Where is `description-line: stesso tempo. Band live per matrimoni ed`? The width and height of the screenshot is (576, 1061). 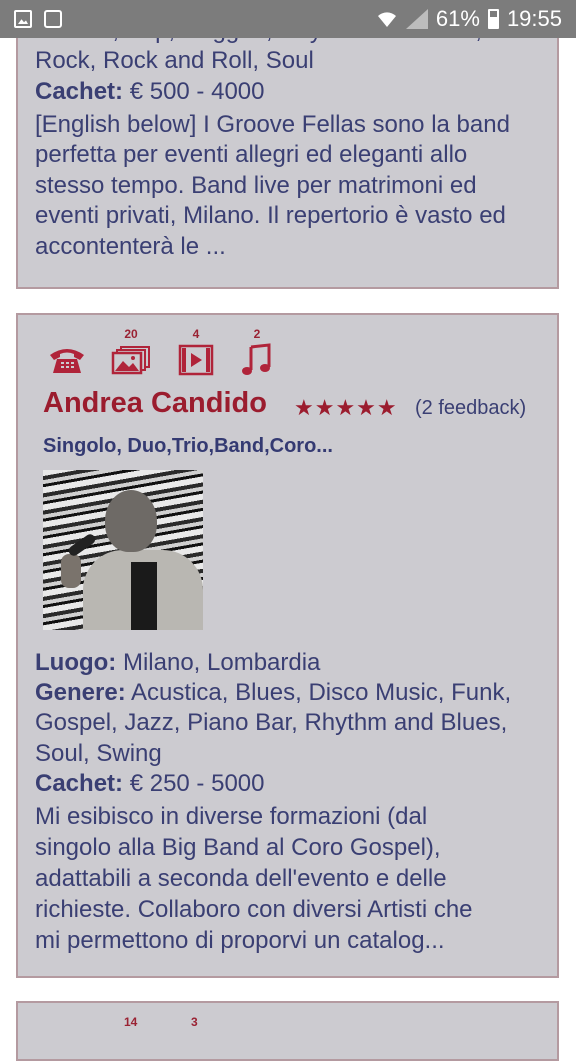
description-line: stesso tempo. Band live per matrimoni ed is located at coordinates (256, 185).